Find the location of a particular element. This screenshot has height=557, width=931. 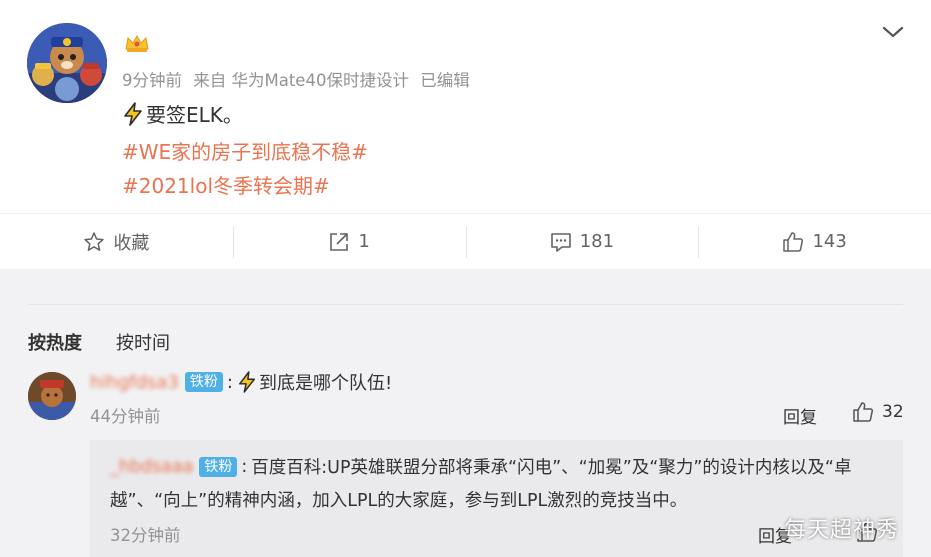

like-button: 143 is located at coordinates (814, 241).